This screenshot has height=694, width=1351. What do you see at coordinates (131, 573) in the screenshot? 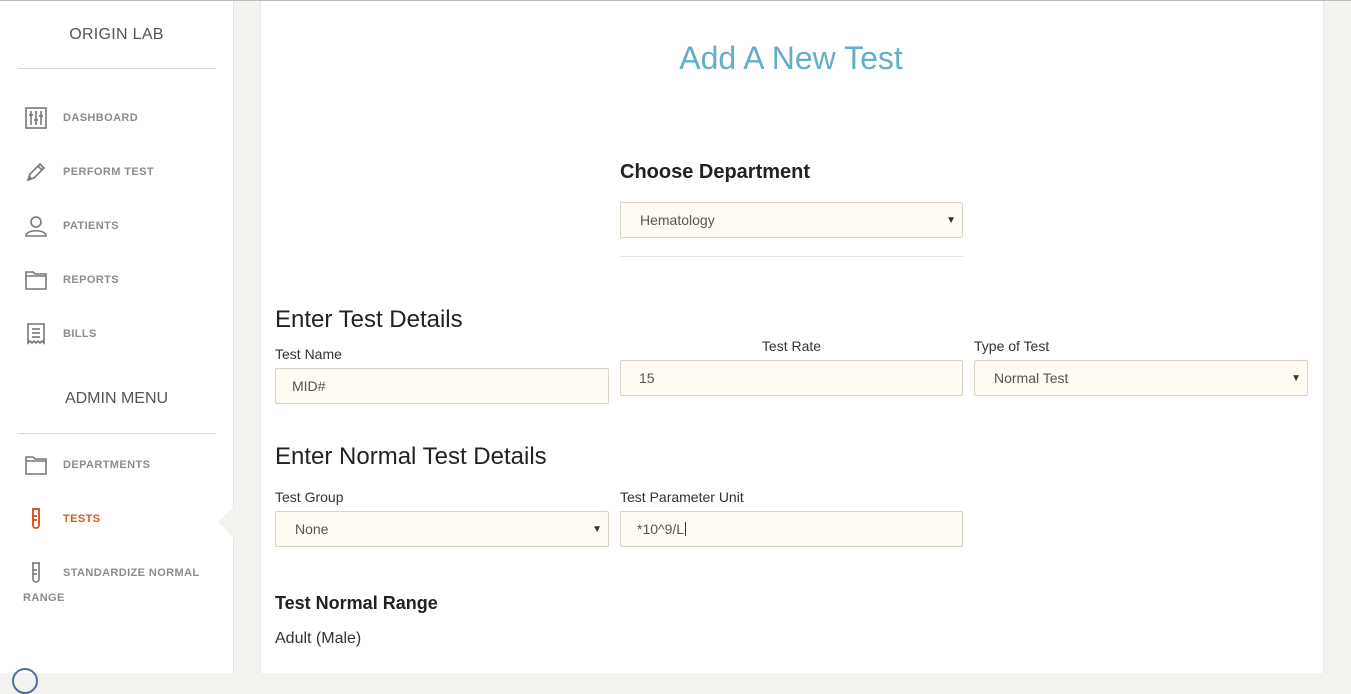
I see `sidebar-item-label: STANDARDIZE NORMAL` at bounding box center [131, 573].